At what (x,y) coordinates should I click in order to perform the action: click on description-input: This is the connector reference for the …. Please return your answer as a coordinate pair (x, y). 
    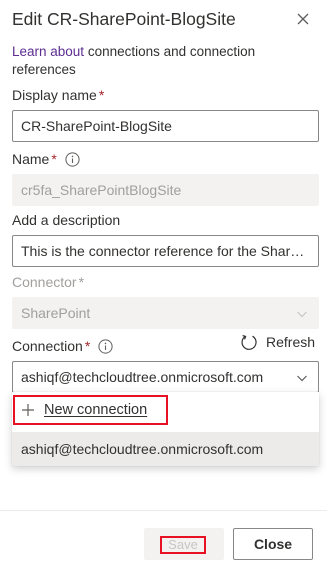
    Looking at the image, I should click on (165, 251).